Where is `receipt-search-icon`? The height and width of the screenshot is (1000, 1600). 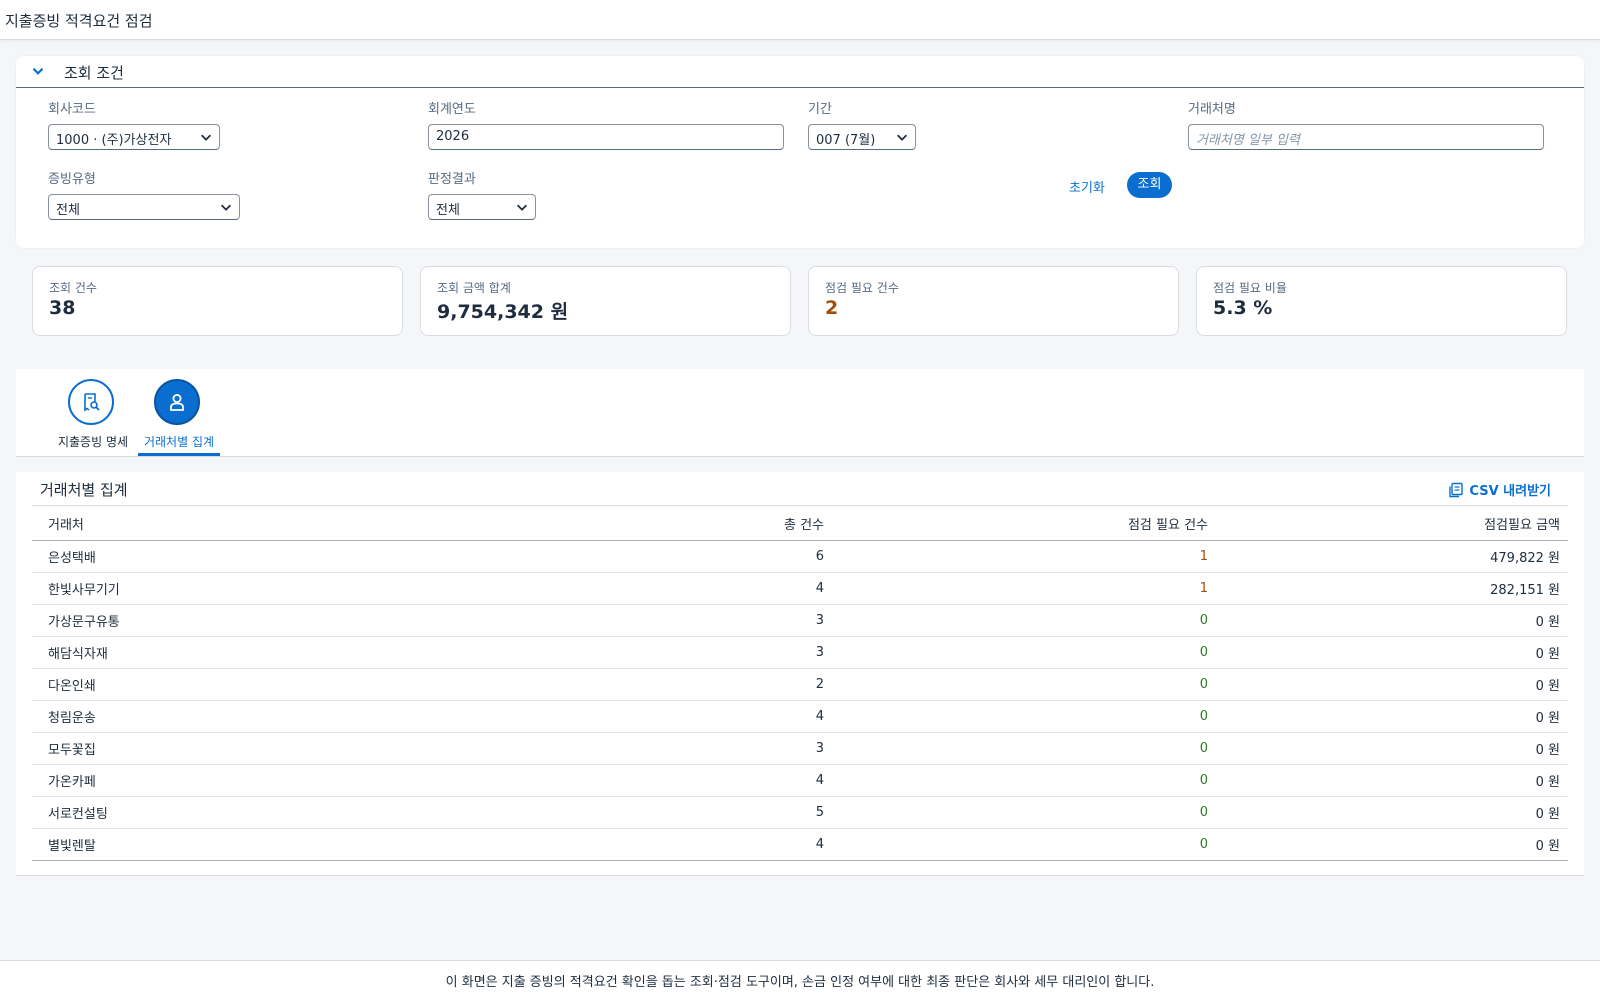 receipt-search-icon is located at coordinates (92, 402).